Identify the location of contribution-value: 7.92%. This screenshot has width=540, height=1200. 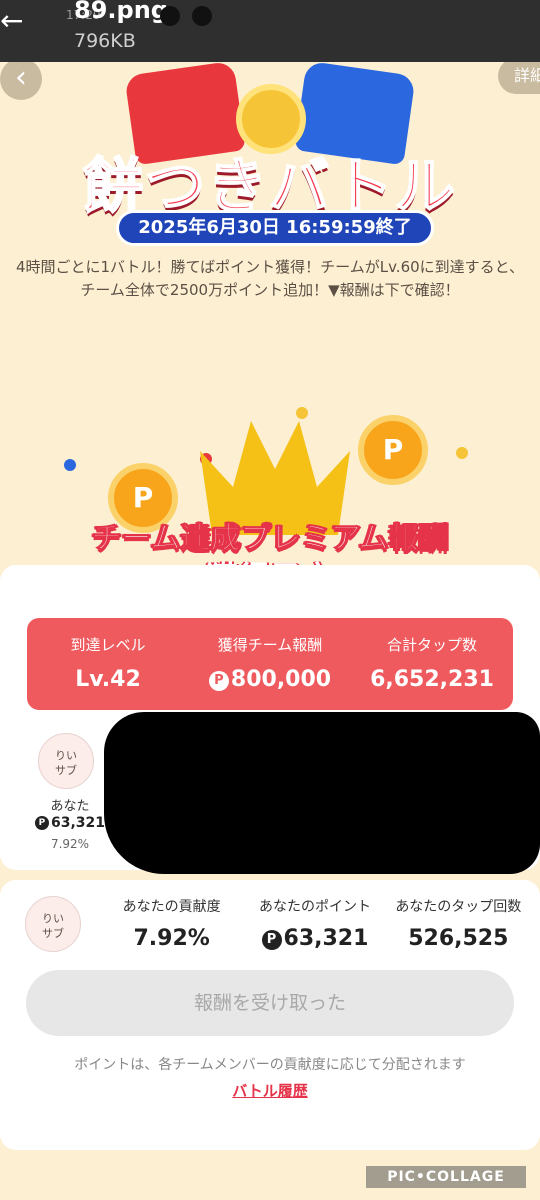
(171, 938).